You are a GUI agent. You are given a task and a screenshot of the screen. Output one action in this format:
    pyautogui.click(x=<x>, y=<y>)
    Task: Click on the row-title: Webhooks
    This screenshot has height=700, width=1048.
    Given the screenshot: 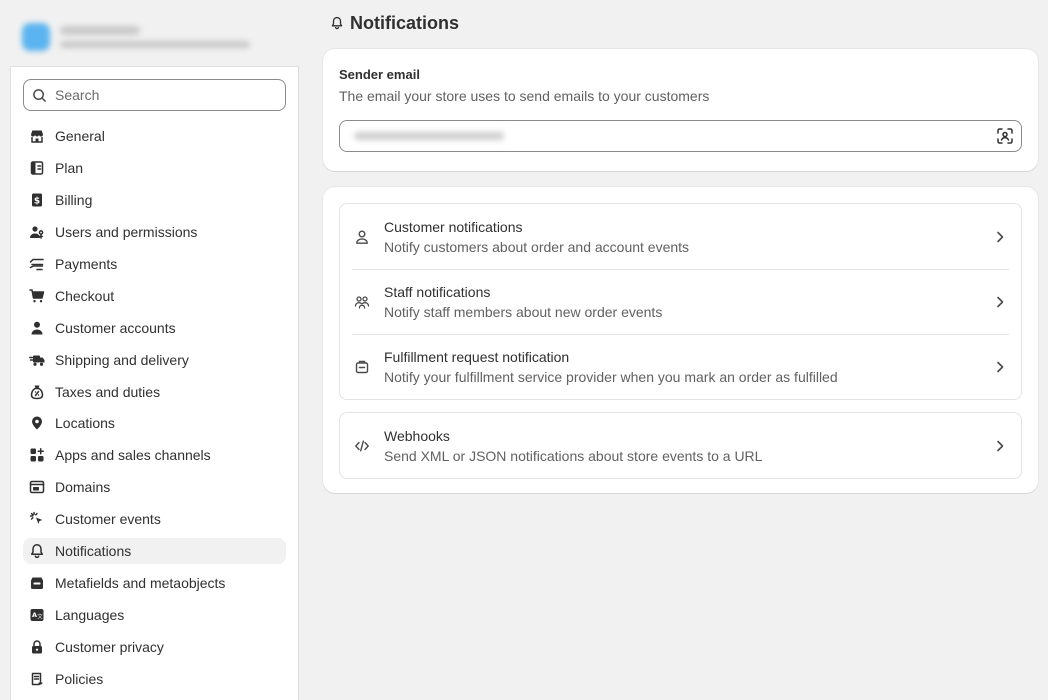 What is the action you would take?
    pyautogui.click(x=417, y=435)
    